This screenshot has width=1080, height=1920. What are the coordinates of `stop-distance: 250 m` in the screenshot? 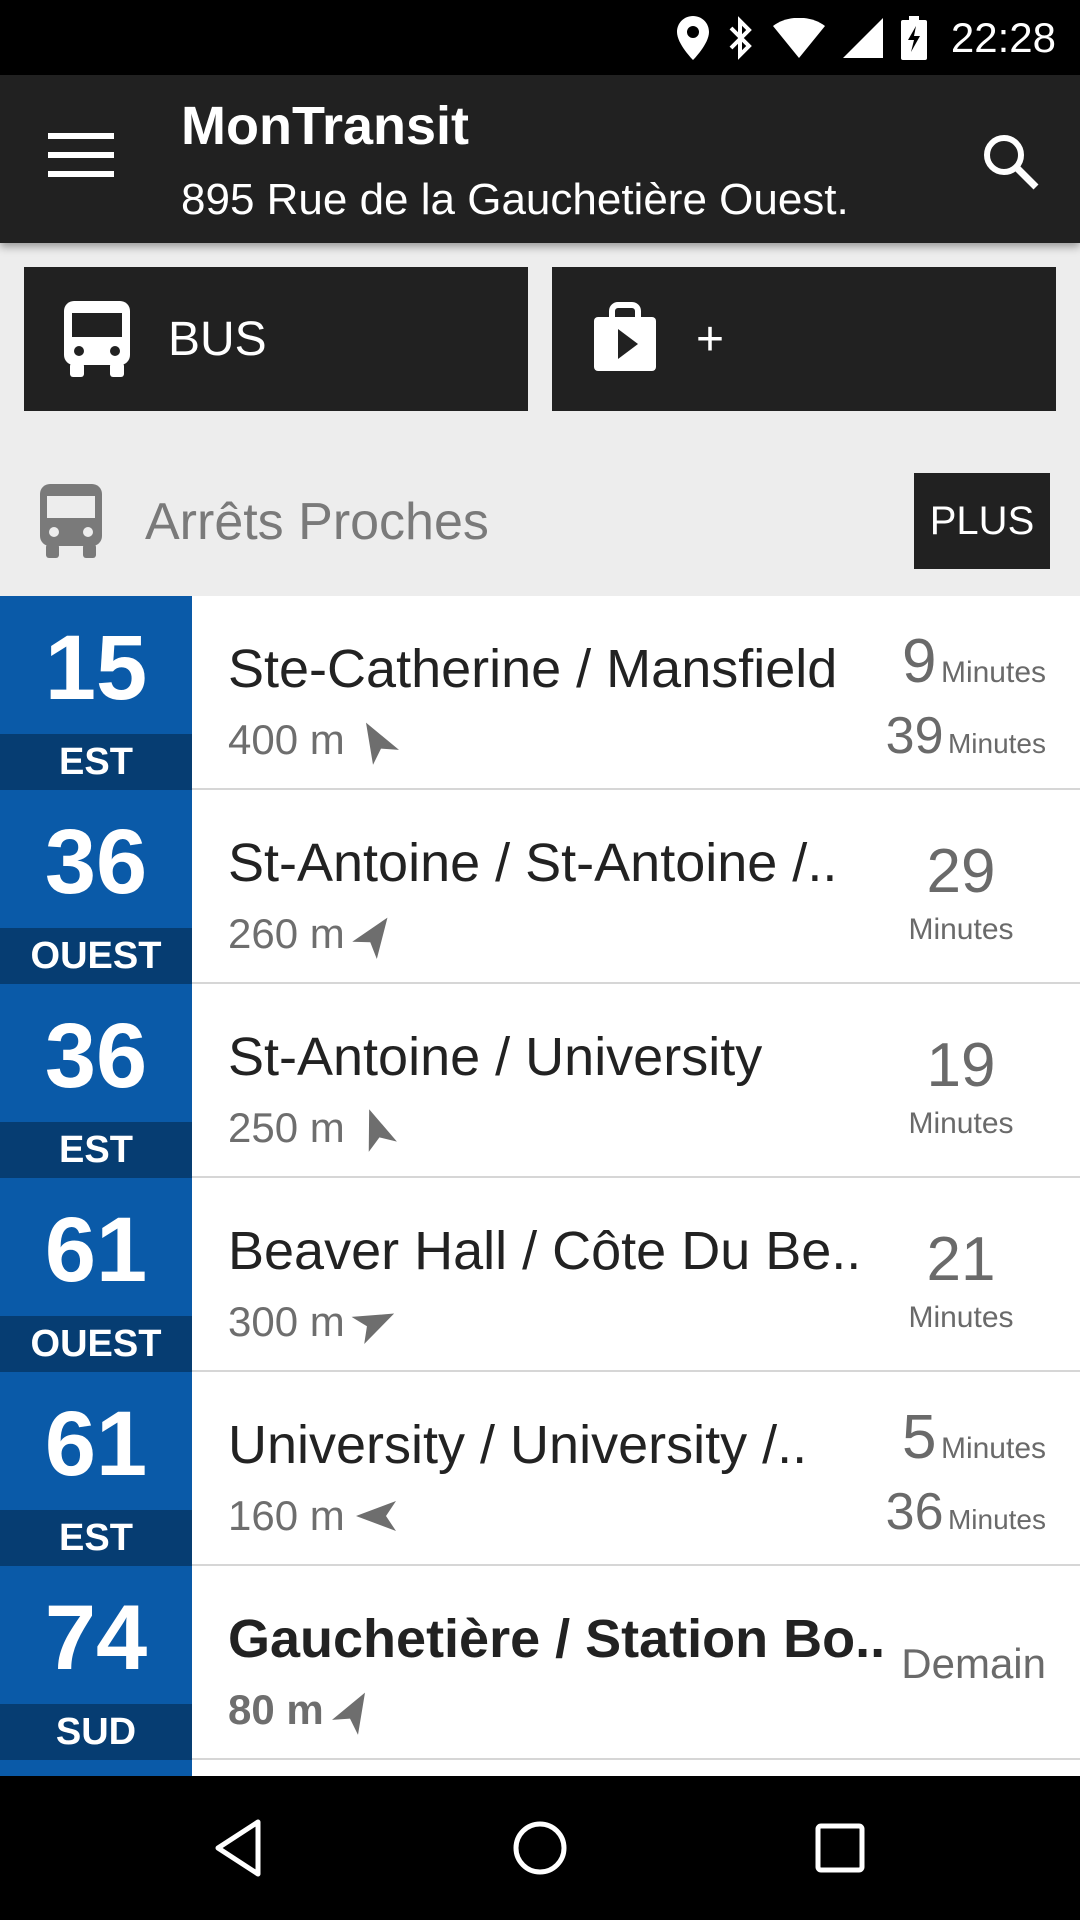 It's located at (312, 1128).